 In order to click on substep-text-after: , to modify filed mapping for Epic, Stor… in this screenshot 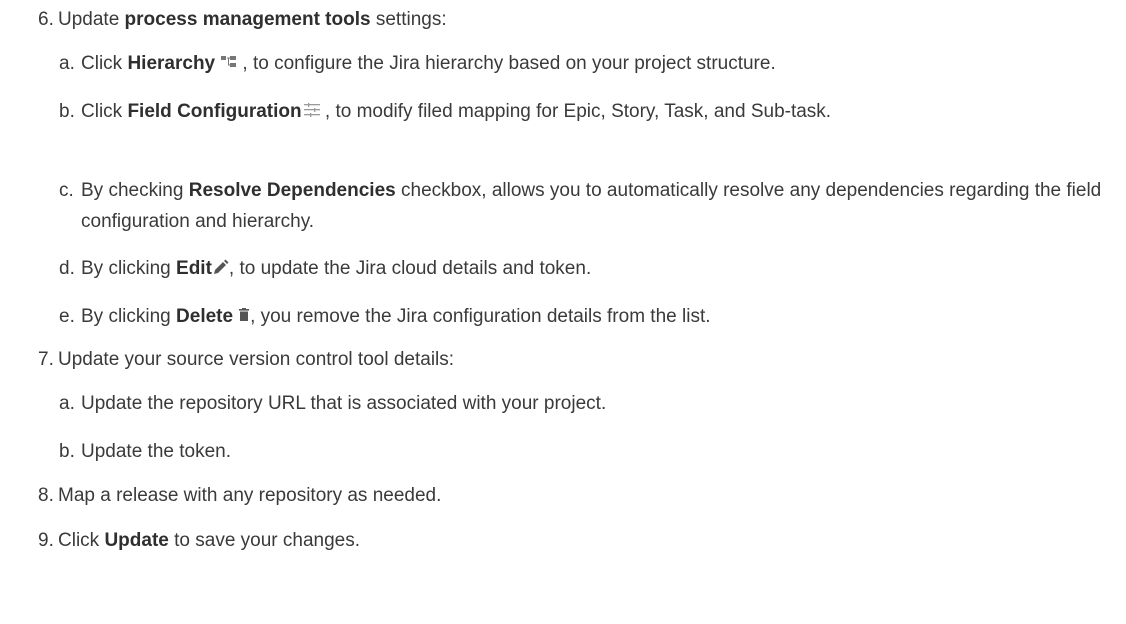, I will do `click(575, 111)`.